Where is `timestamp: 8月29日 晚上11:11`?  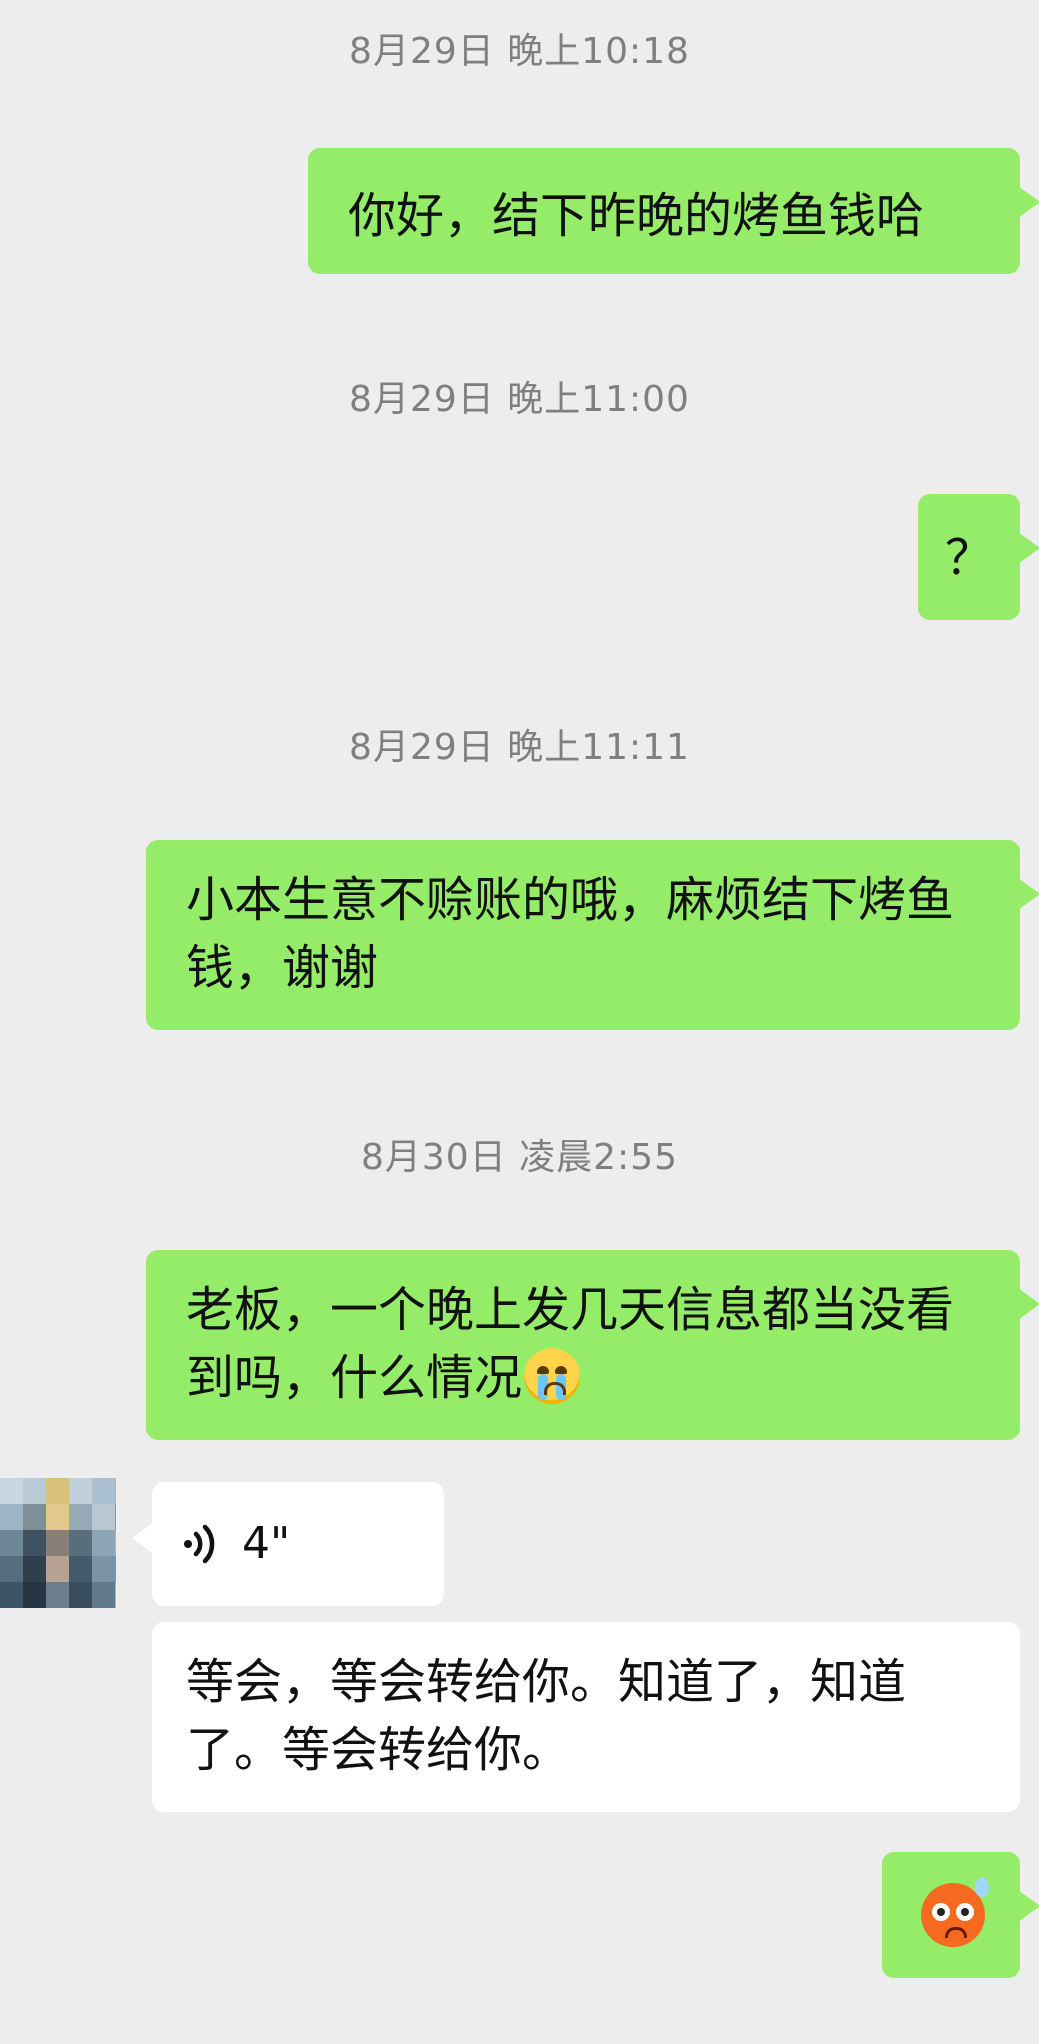 timestamp: 8月29日 晚上11:11 is located at coordinates (519, 747).